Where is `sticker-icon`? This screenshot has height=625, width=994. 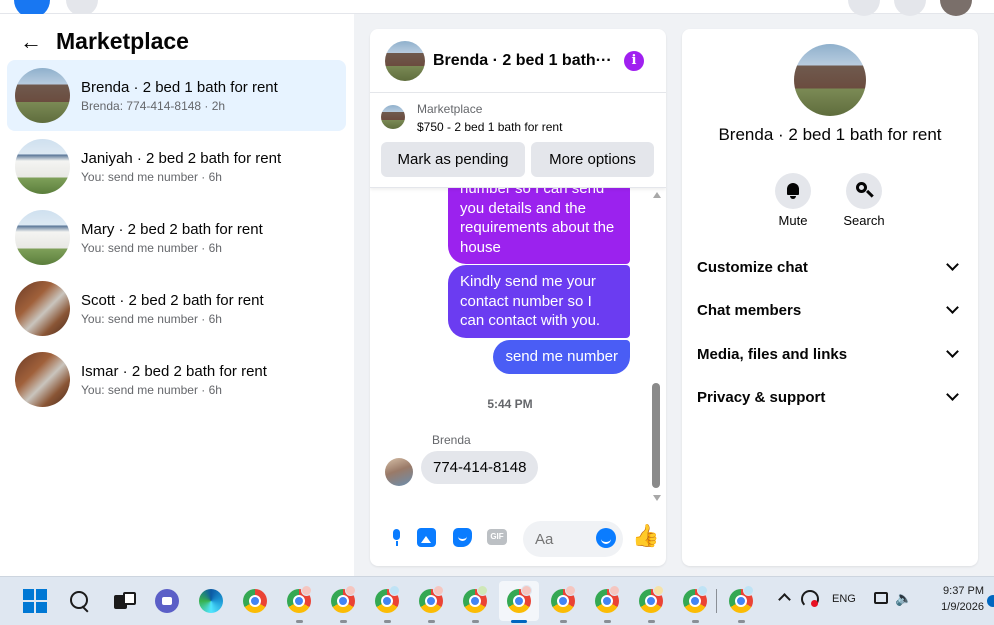
sticker-icon is located at coordinates (462, 537).